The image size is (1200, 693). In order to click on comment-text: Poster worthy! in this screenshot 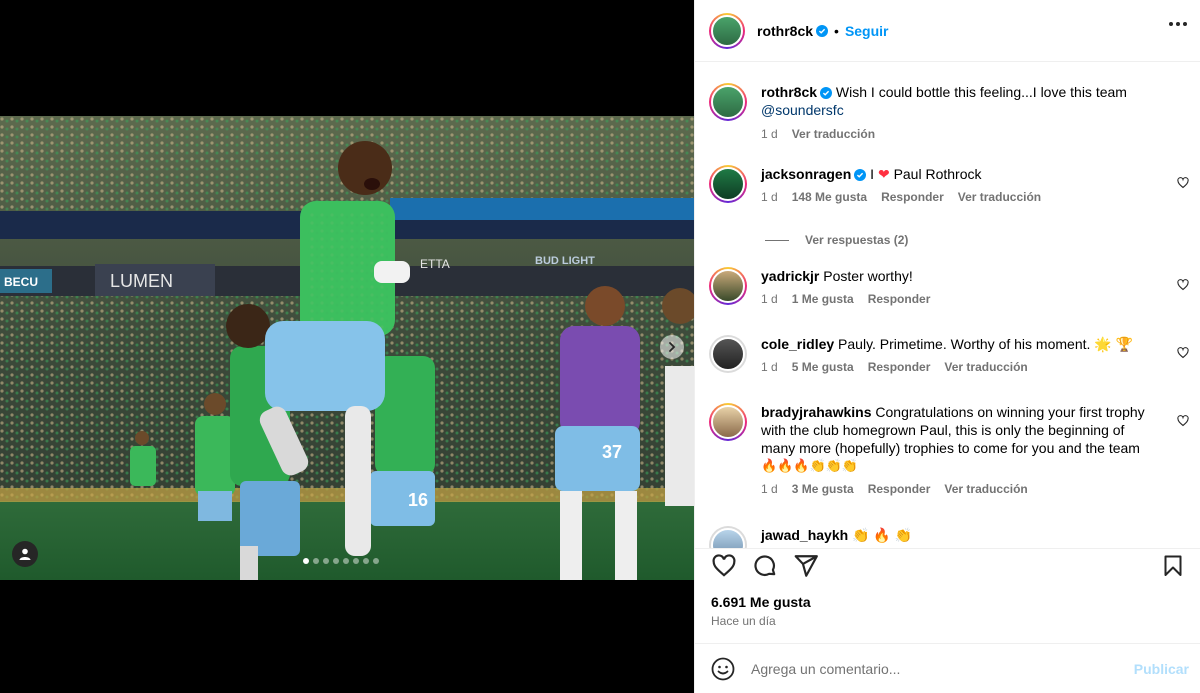, I will do `click(868, 276)`.